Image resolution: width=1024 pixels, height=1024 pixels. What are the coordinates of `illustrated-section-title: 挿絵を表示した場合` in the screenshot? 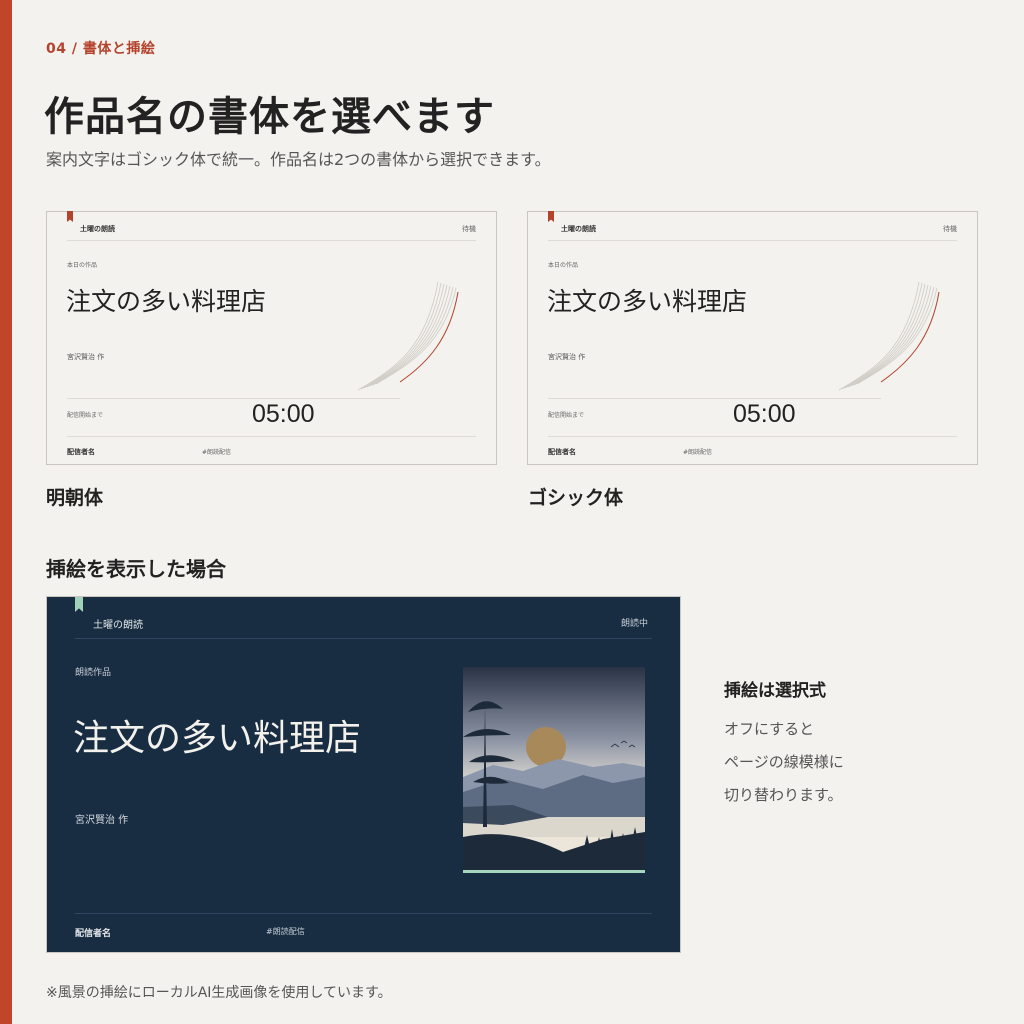 It's located at (136, 569).